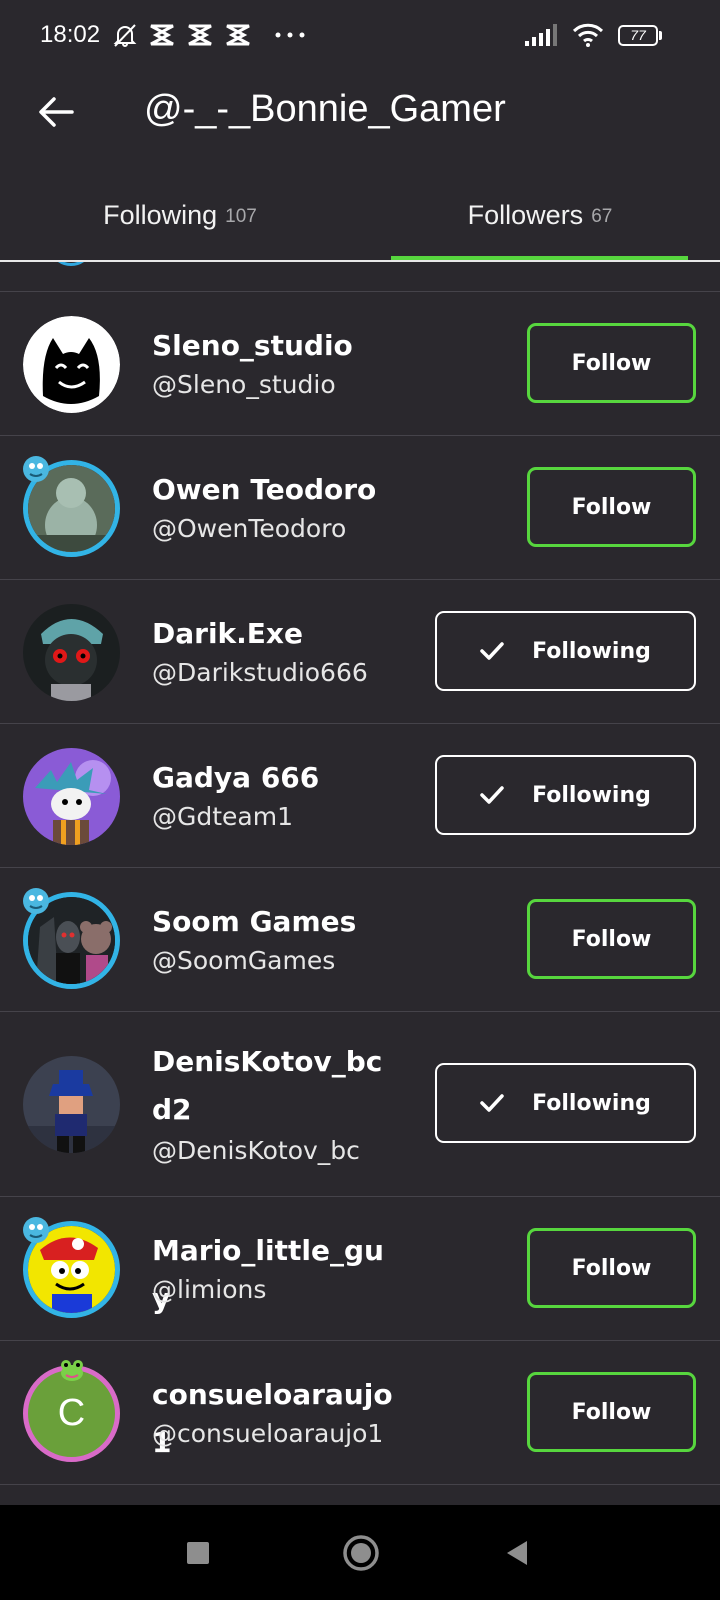  What do you see at coordinates (249, 528) in the screenshot?
I see `user-handle: @OwenTeodoro` at bounding box center [249, 528].